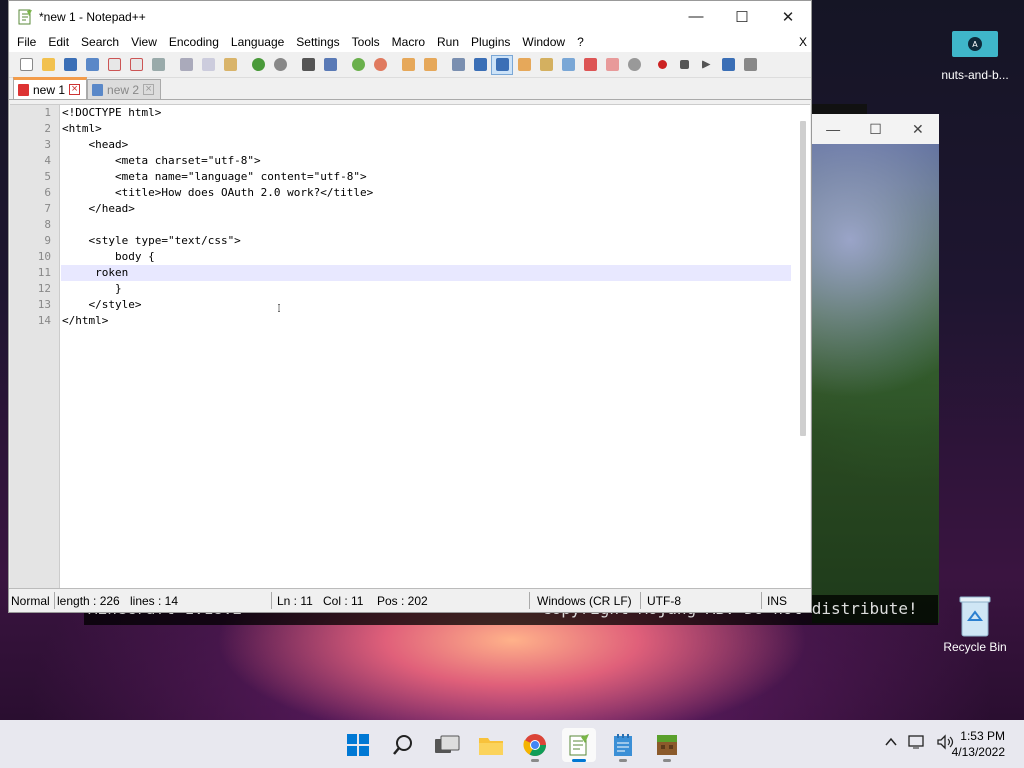  What do you see at coordinates (403, 745) in the screenshot?
I see `search-button` at bounding box center [403, 745].